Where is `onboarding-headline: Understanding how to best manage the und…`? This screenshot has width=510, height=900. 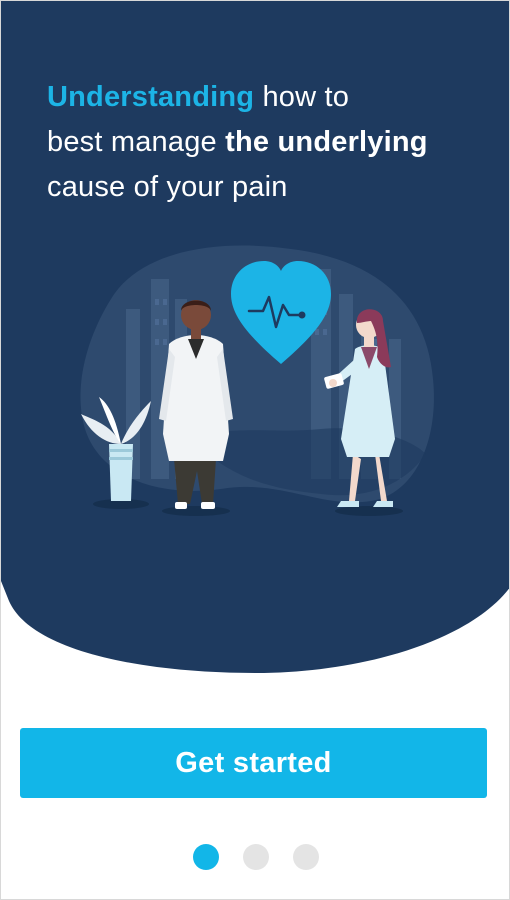 onboarding-headline: Understanding how to best manage the und… is located at coordinates (267, 142).